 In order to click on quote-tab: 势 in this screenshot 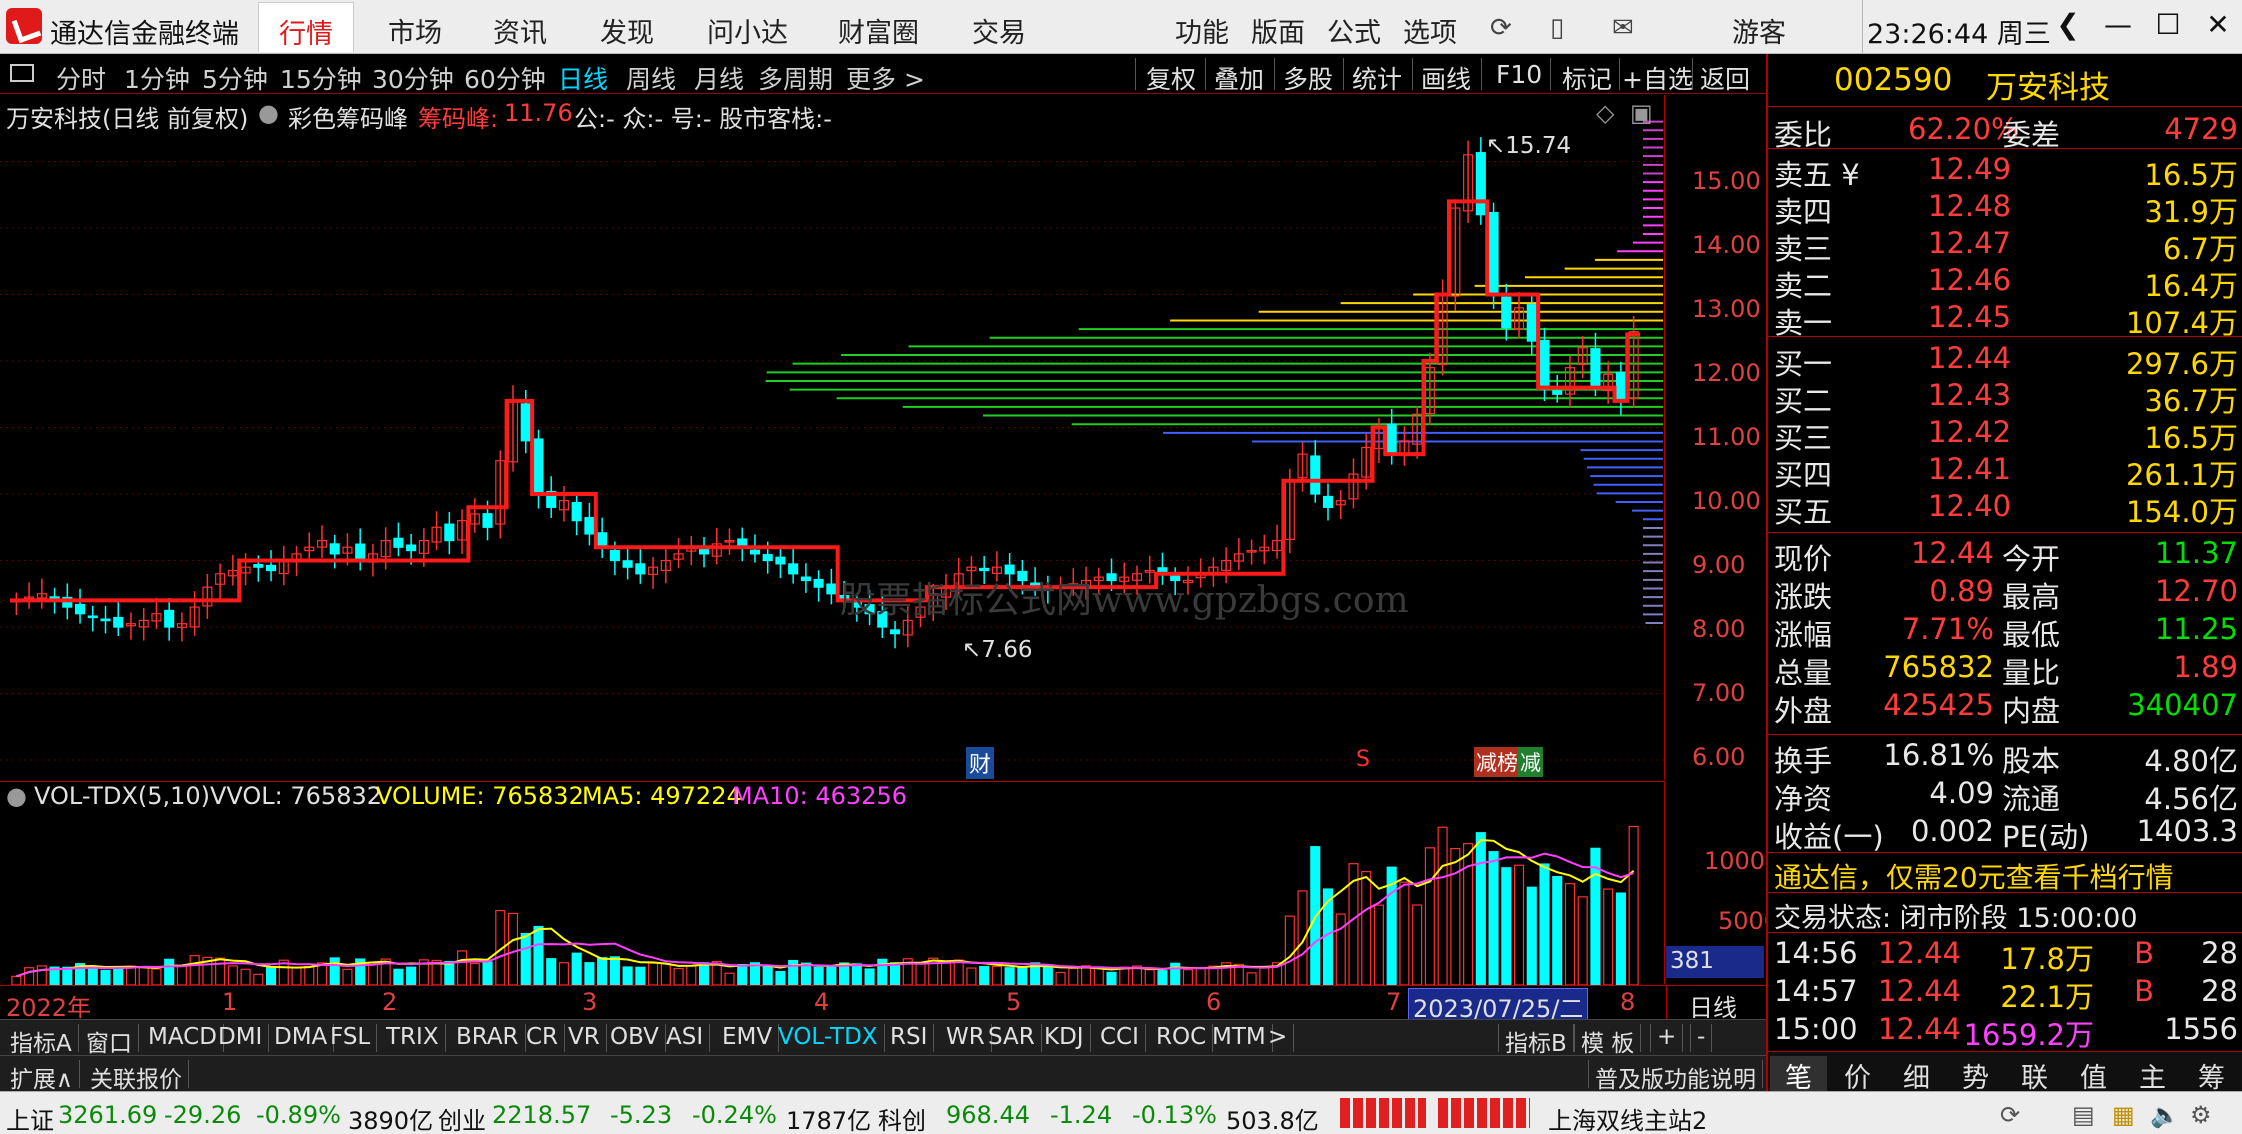, I will do `click(1975, 1075)`.